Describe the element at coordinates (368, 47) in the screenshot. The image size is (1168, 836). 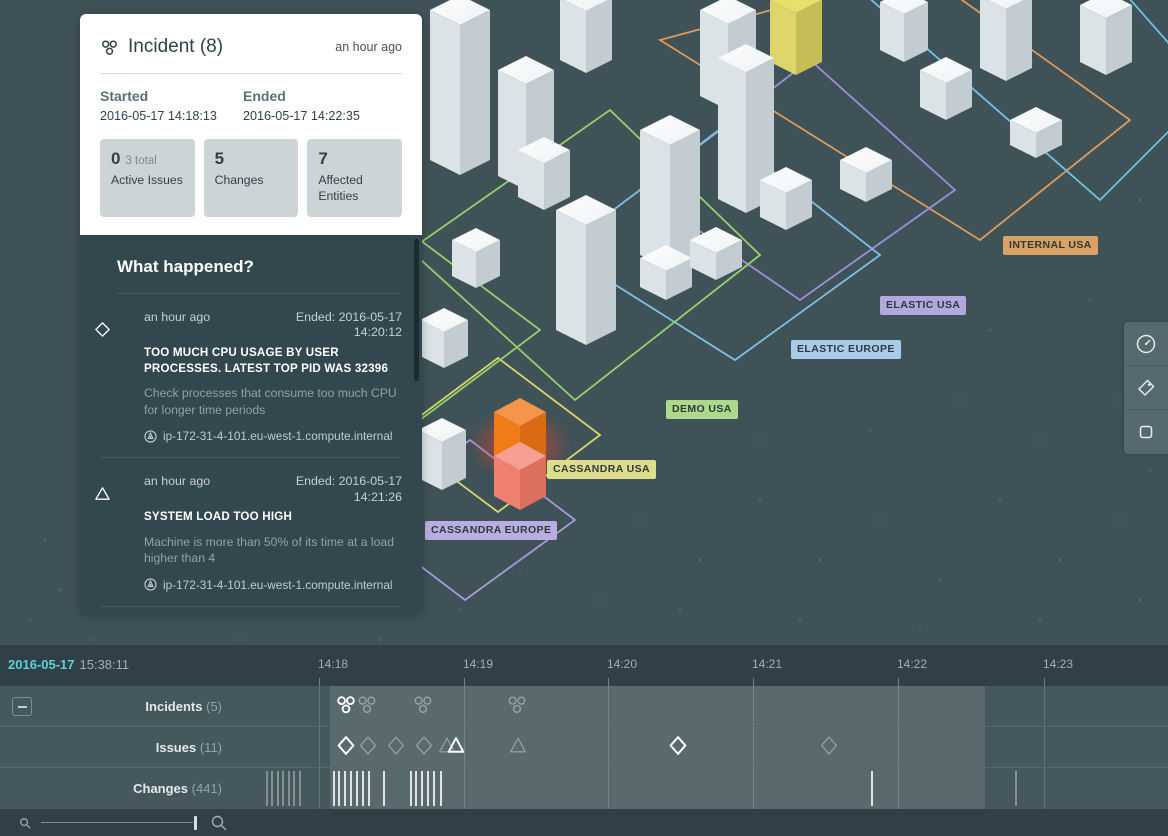
I see `incident-relative-time: an hour ago` at that location.